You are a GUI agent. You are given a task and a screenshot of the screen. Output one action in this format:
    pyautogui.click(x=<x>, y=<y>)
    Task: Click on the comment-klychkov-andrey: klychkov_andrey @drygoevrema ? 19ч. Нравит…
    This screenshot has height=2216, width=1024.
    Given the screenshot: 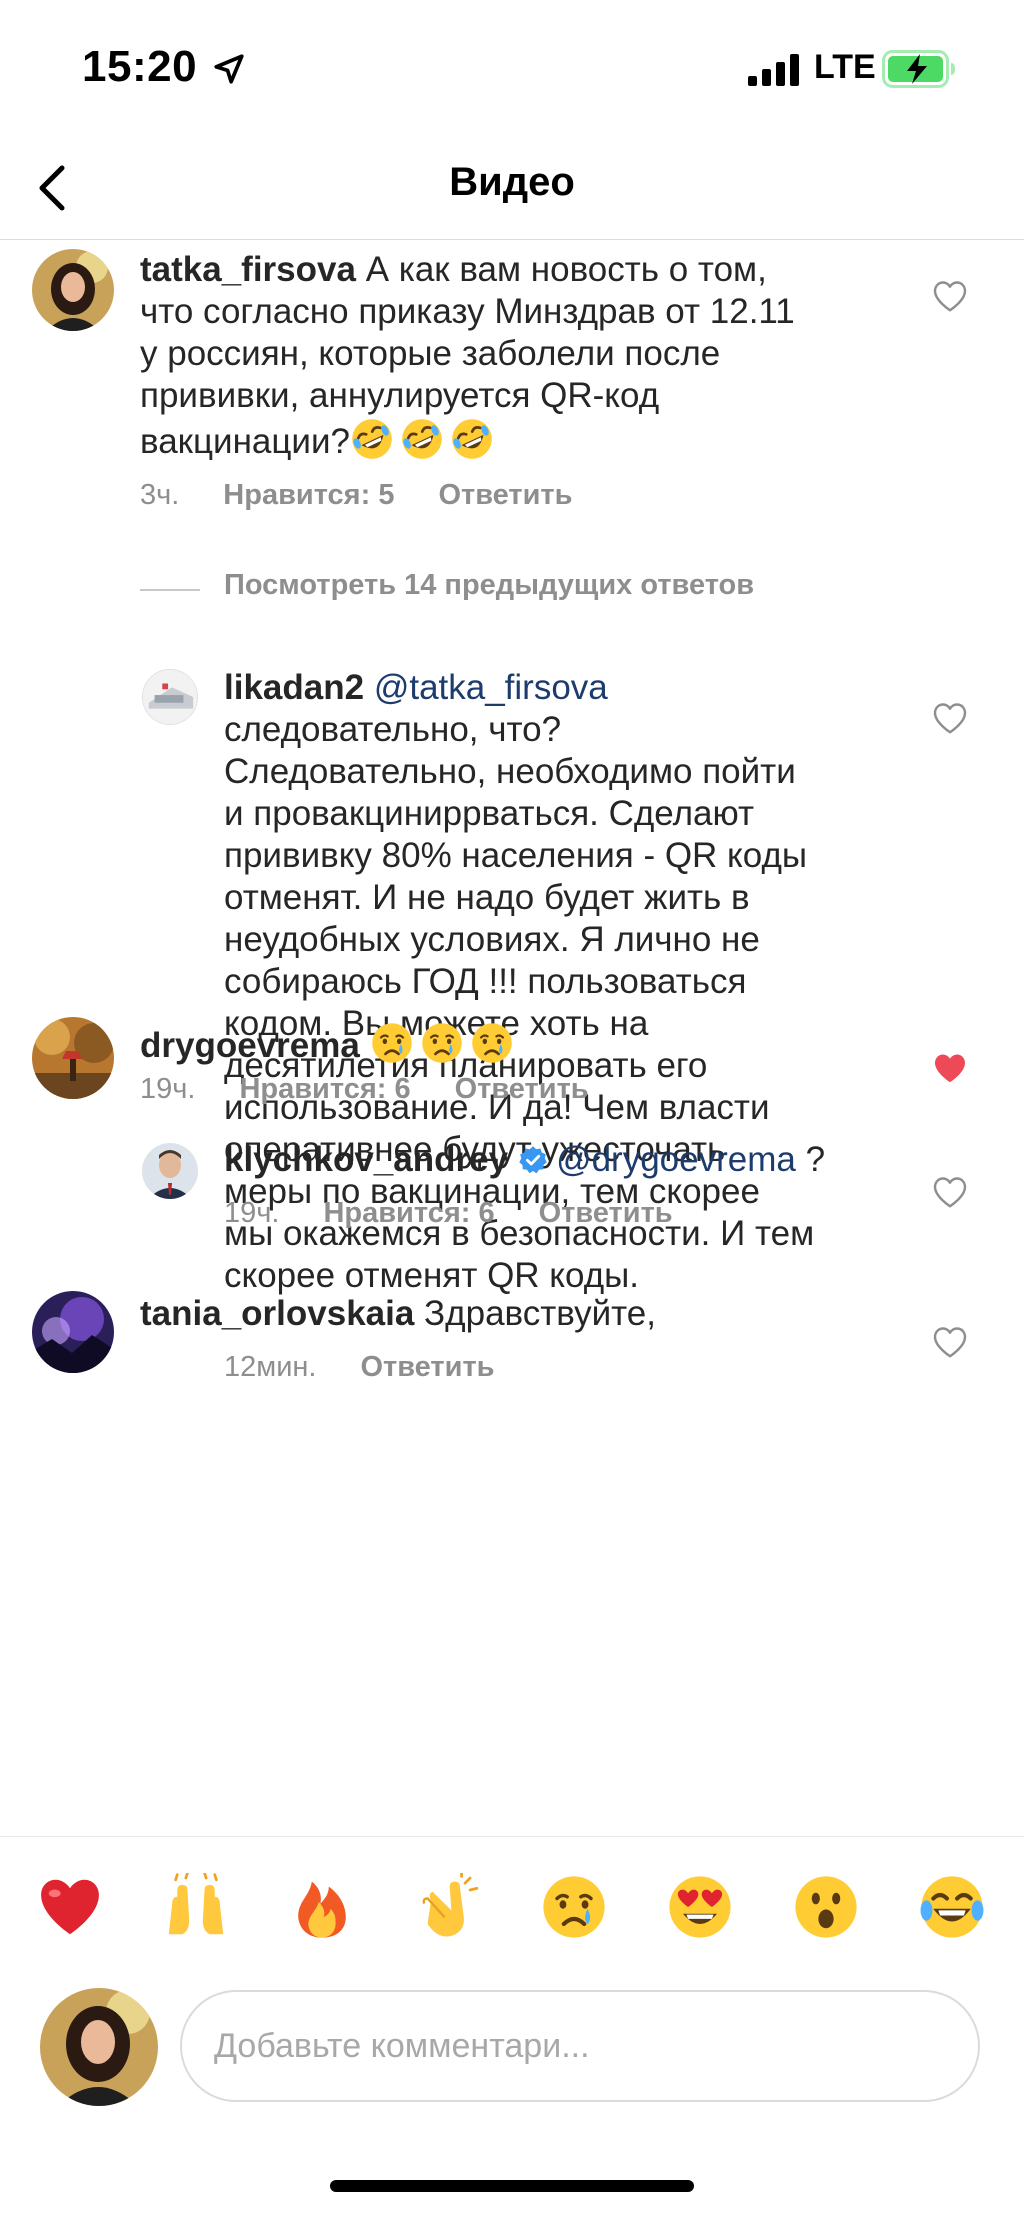 What is the action you would take?
    pyautogui.click(x=512, y=1195)
    